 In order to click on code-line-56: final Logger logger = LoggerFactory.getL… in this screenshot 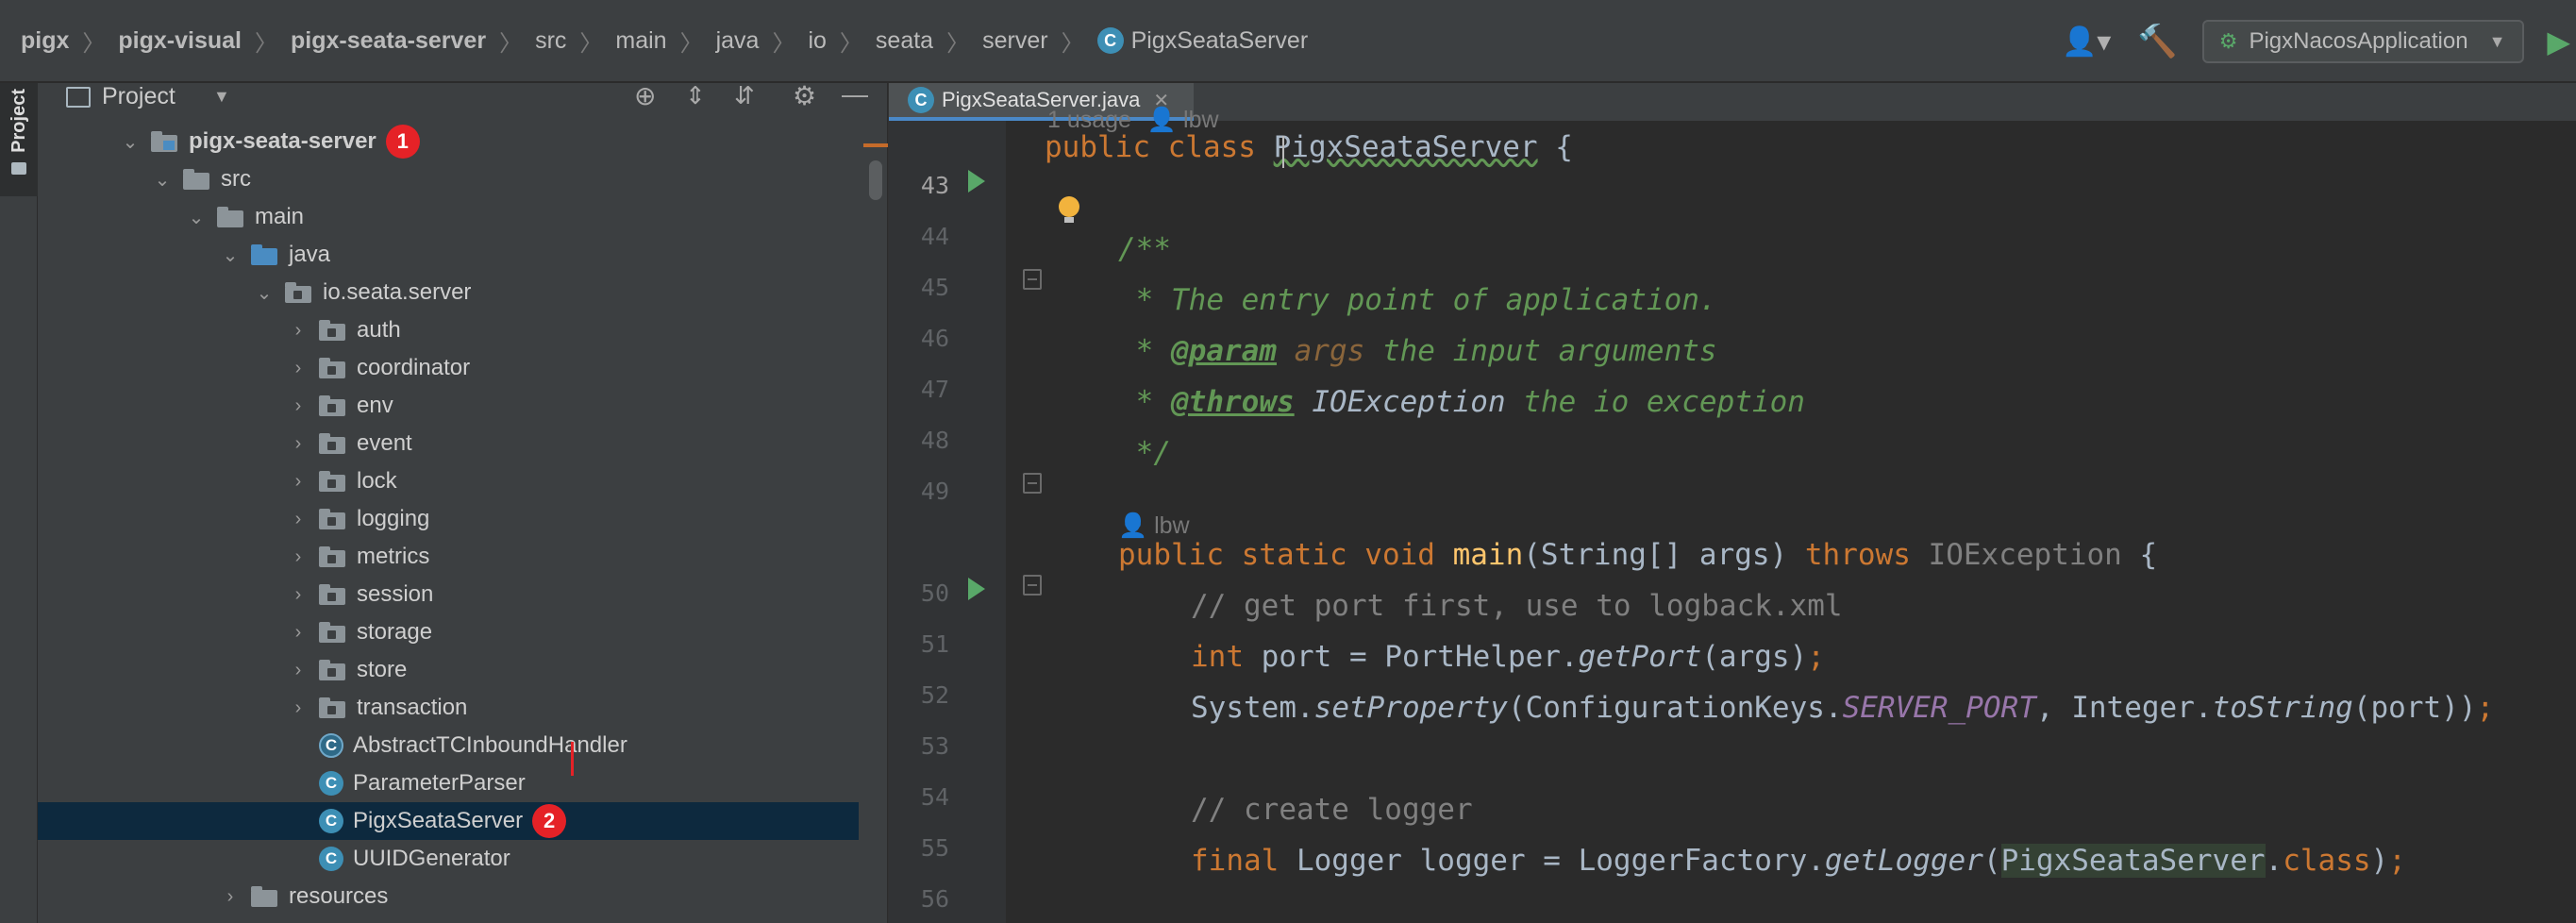, I will do `click(1798, 861)`.